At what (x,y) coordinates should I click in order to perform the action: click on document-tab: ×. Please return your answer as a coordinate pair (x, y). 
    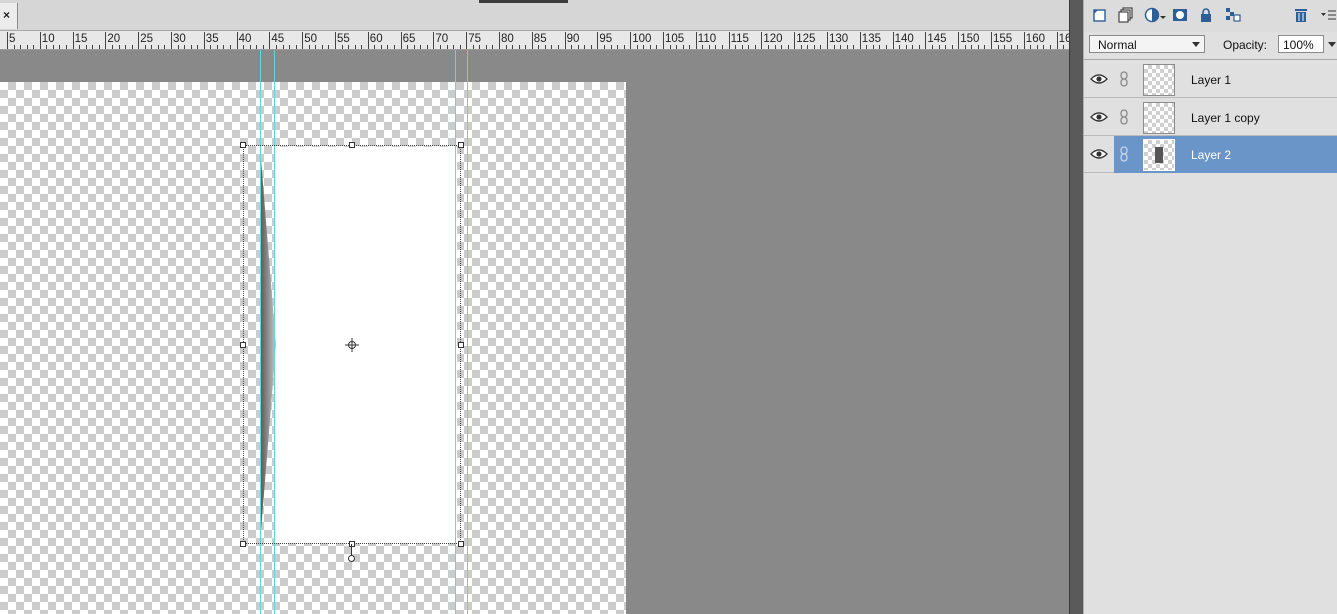
    Looking at the image, I should click on (9, 16).